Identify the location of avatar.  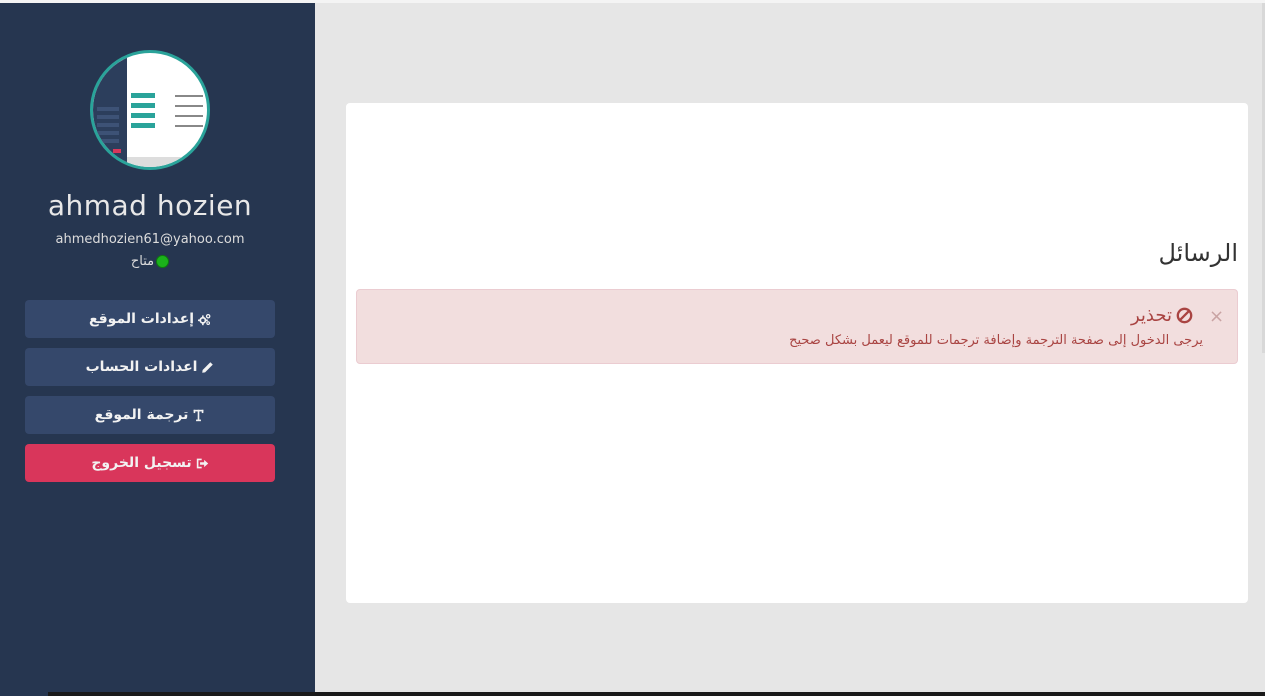
(150, 110).